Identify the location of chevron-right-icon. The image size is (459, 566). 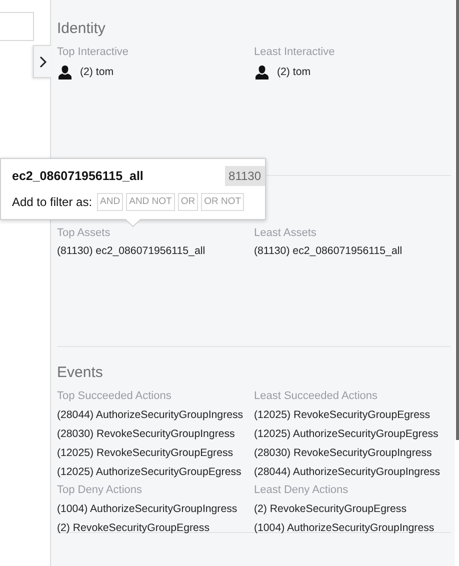
(42, 62).